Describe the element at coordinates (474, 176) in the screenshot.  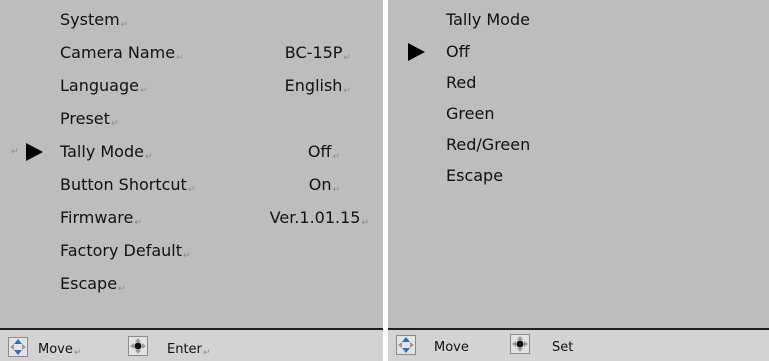
I see `option-escape: Escape` at that location.